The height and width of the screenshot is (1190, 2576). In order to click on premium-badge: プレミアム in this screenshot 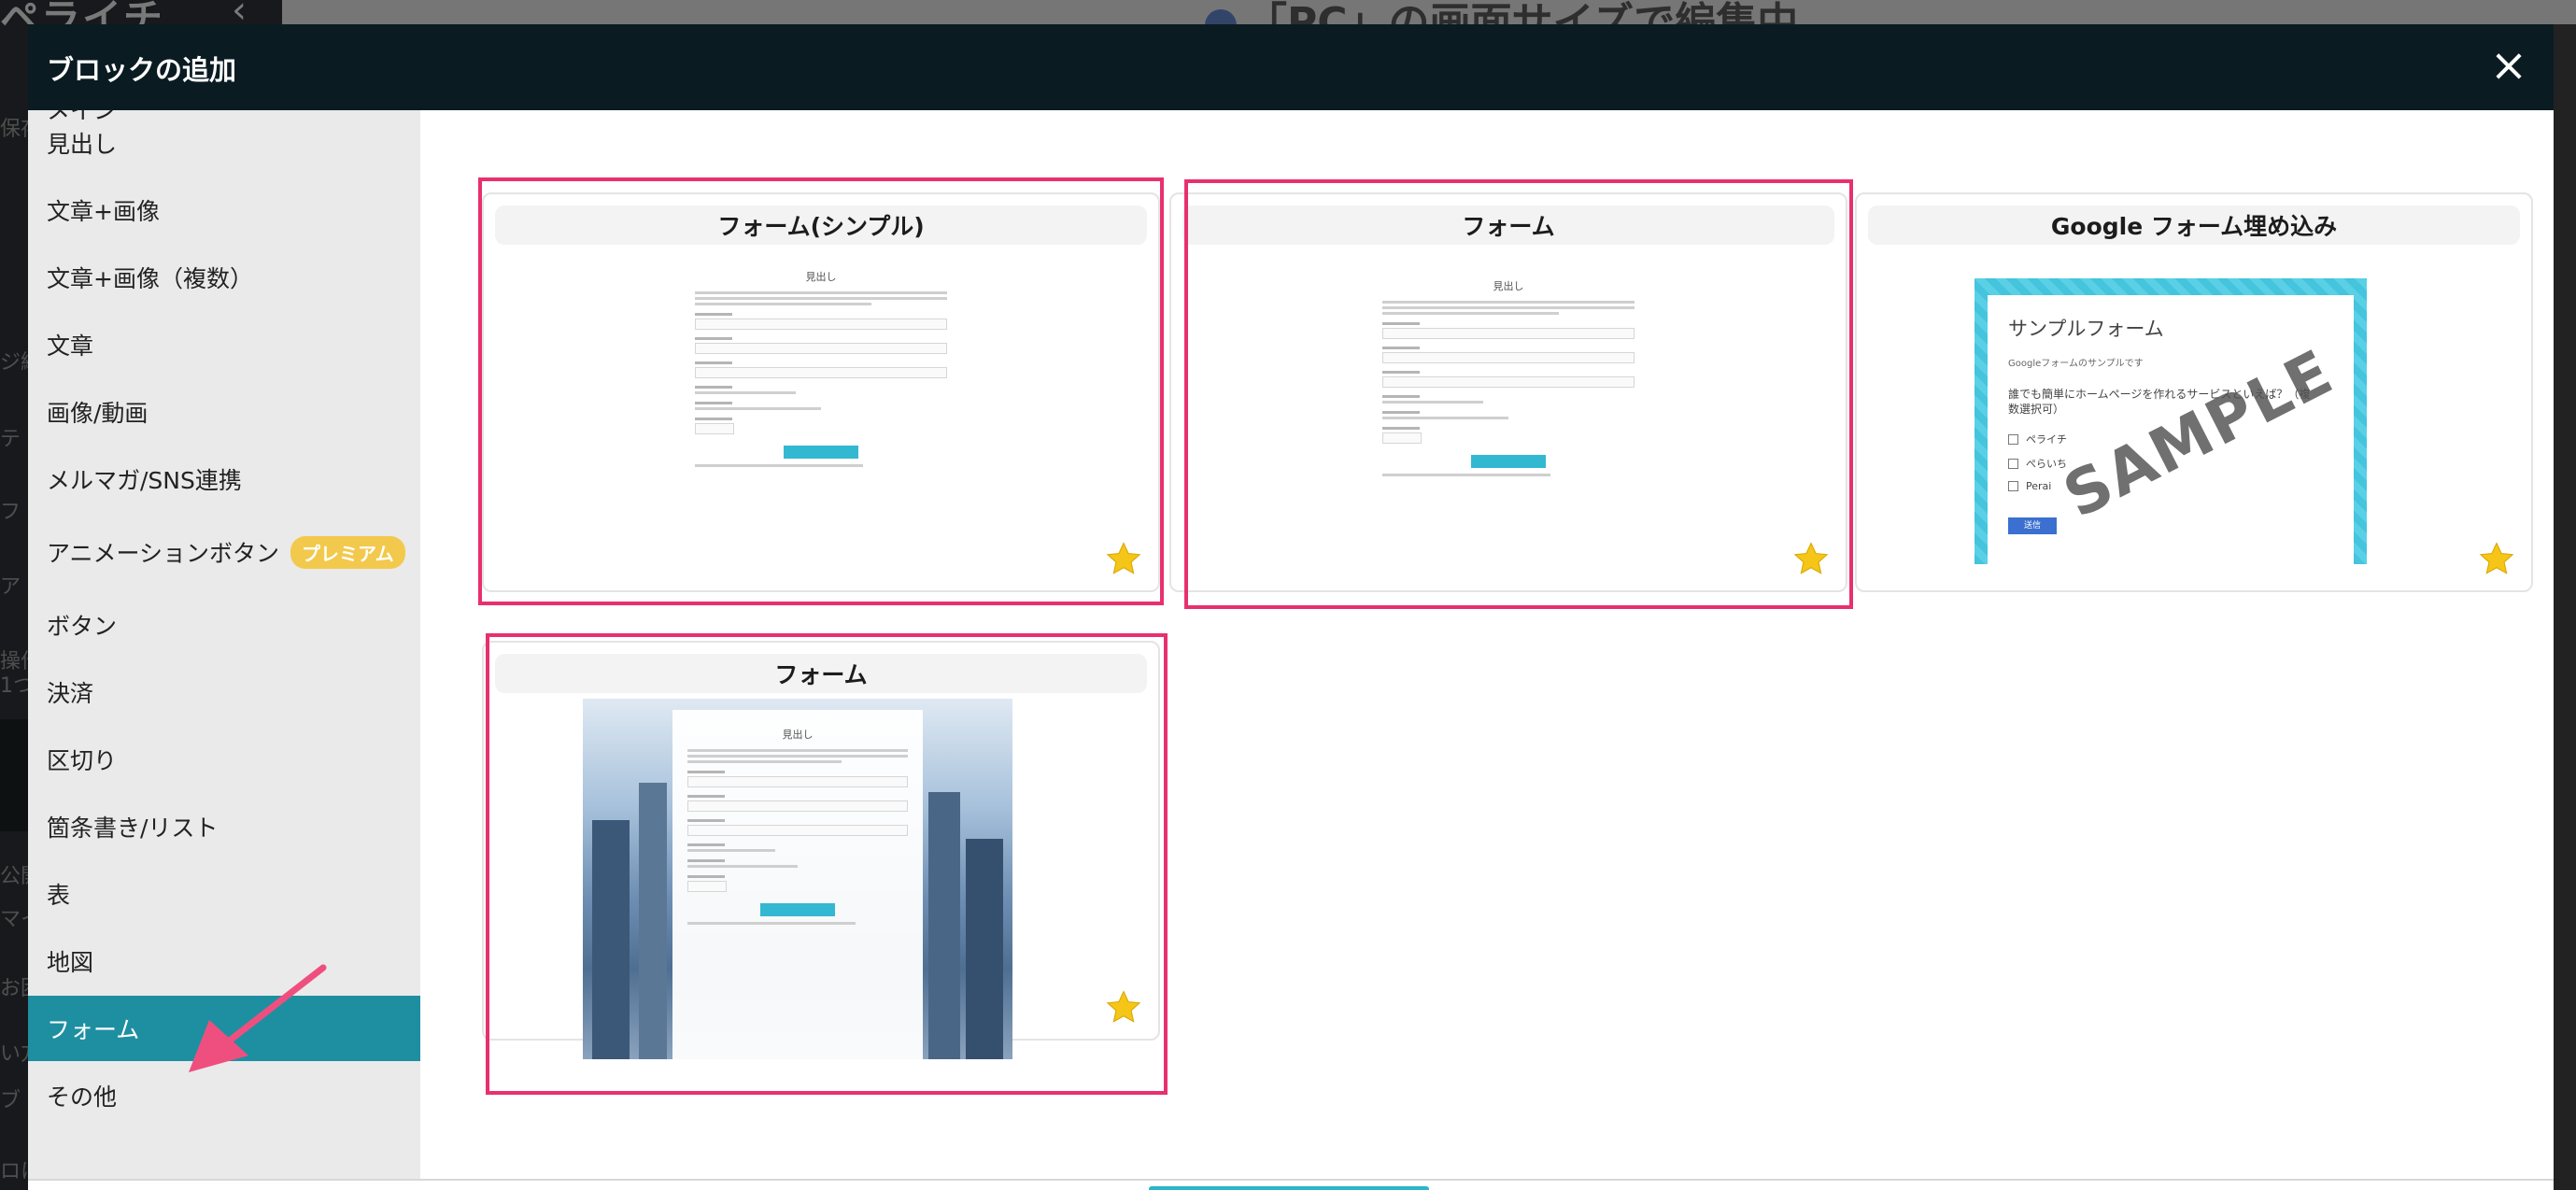, I will do `click(347, 552)`.